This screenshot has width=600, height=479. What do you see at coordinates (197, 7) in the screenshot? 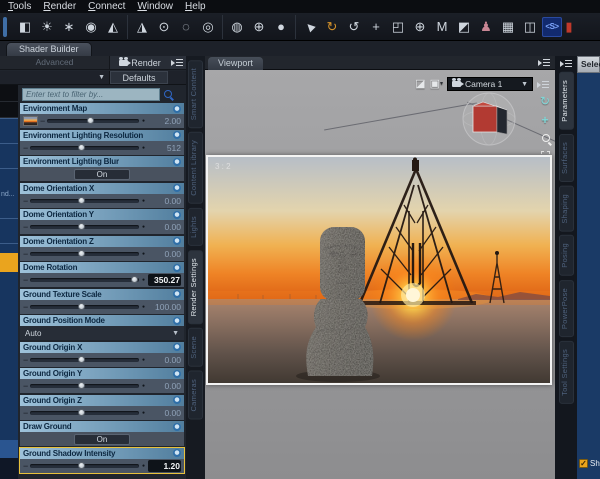
I see `menu-help: Help` at bounding box center [197, 7].